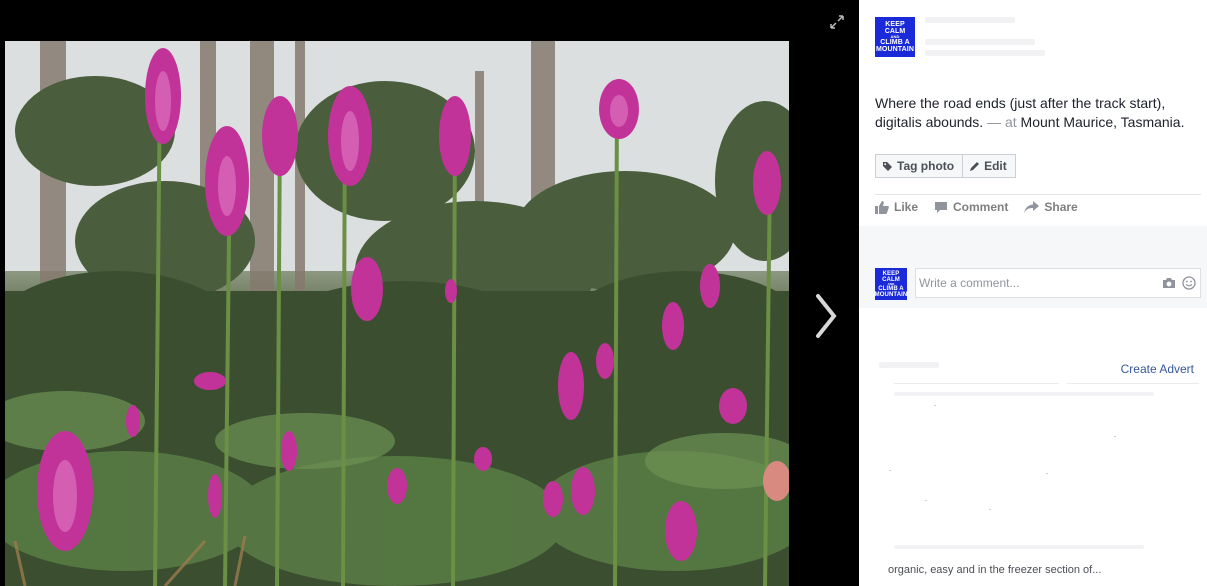 The width and height of the screenshot is (1207, 586). What do you see at coordinates (887, 166) in the screenshot?
I see `tag-icon` at bounding box center [887, 166].